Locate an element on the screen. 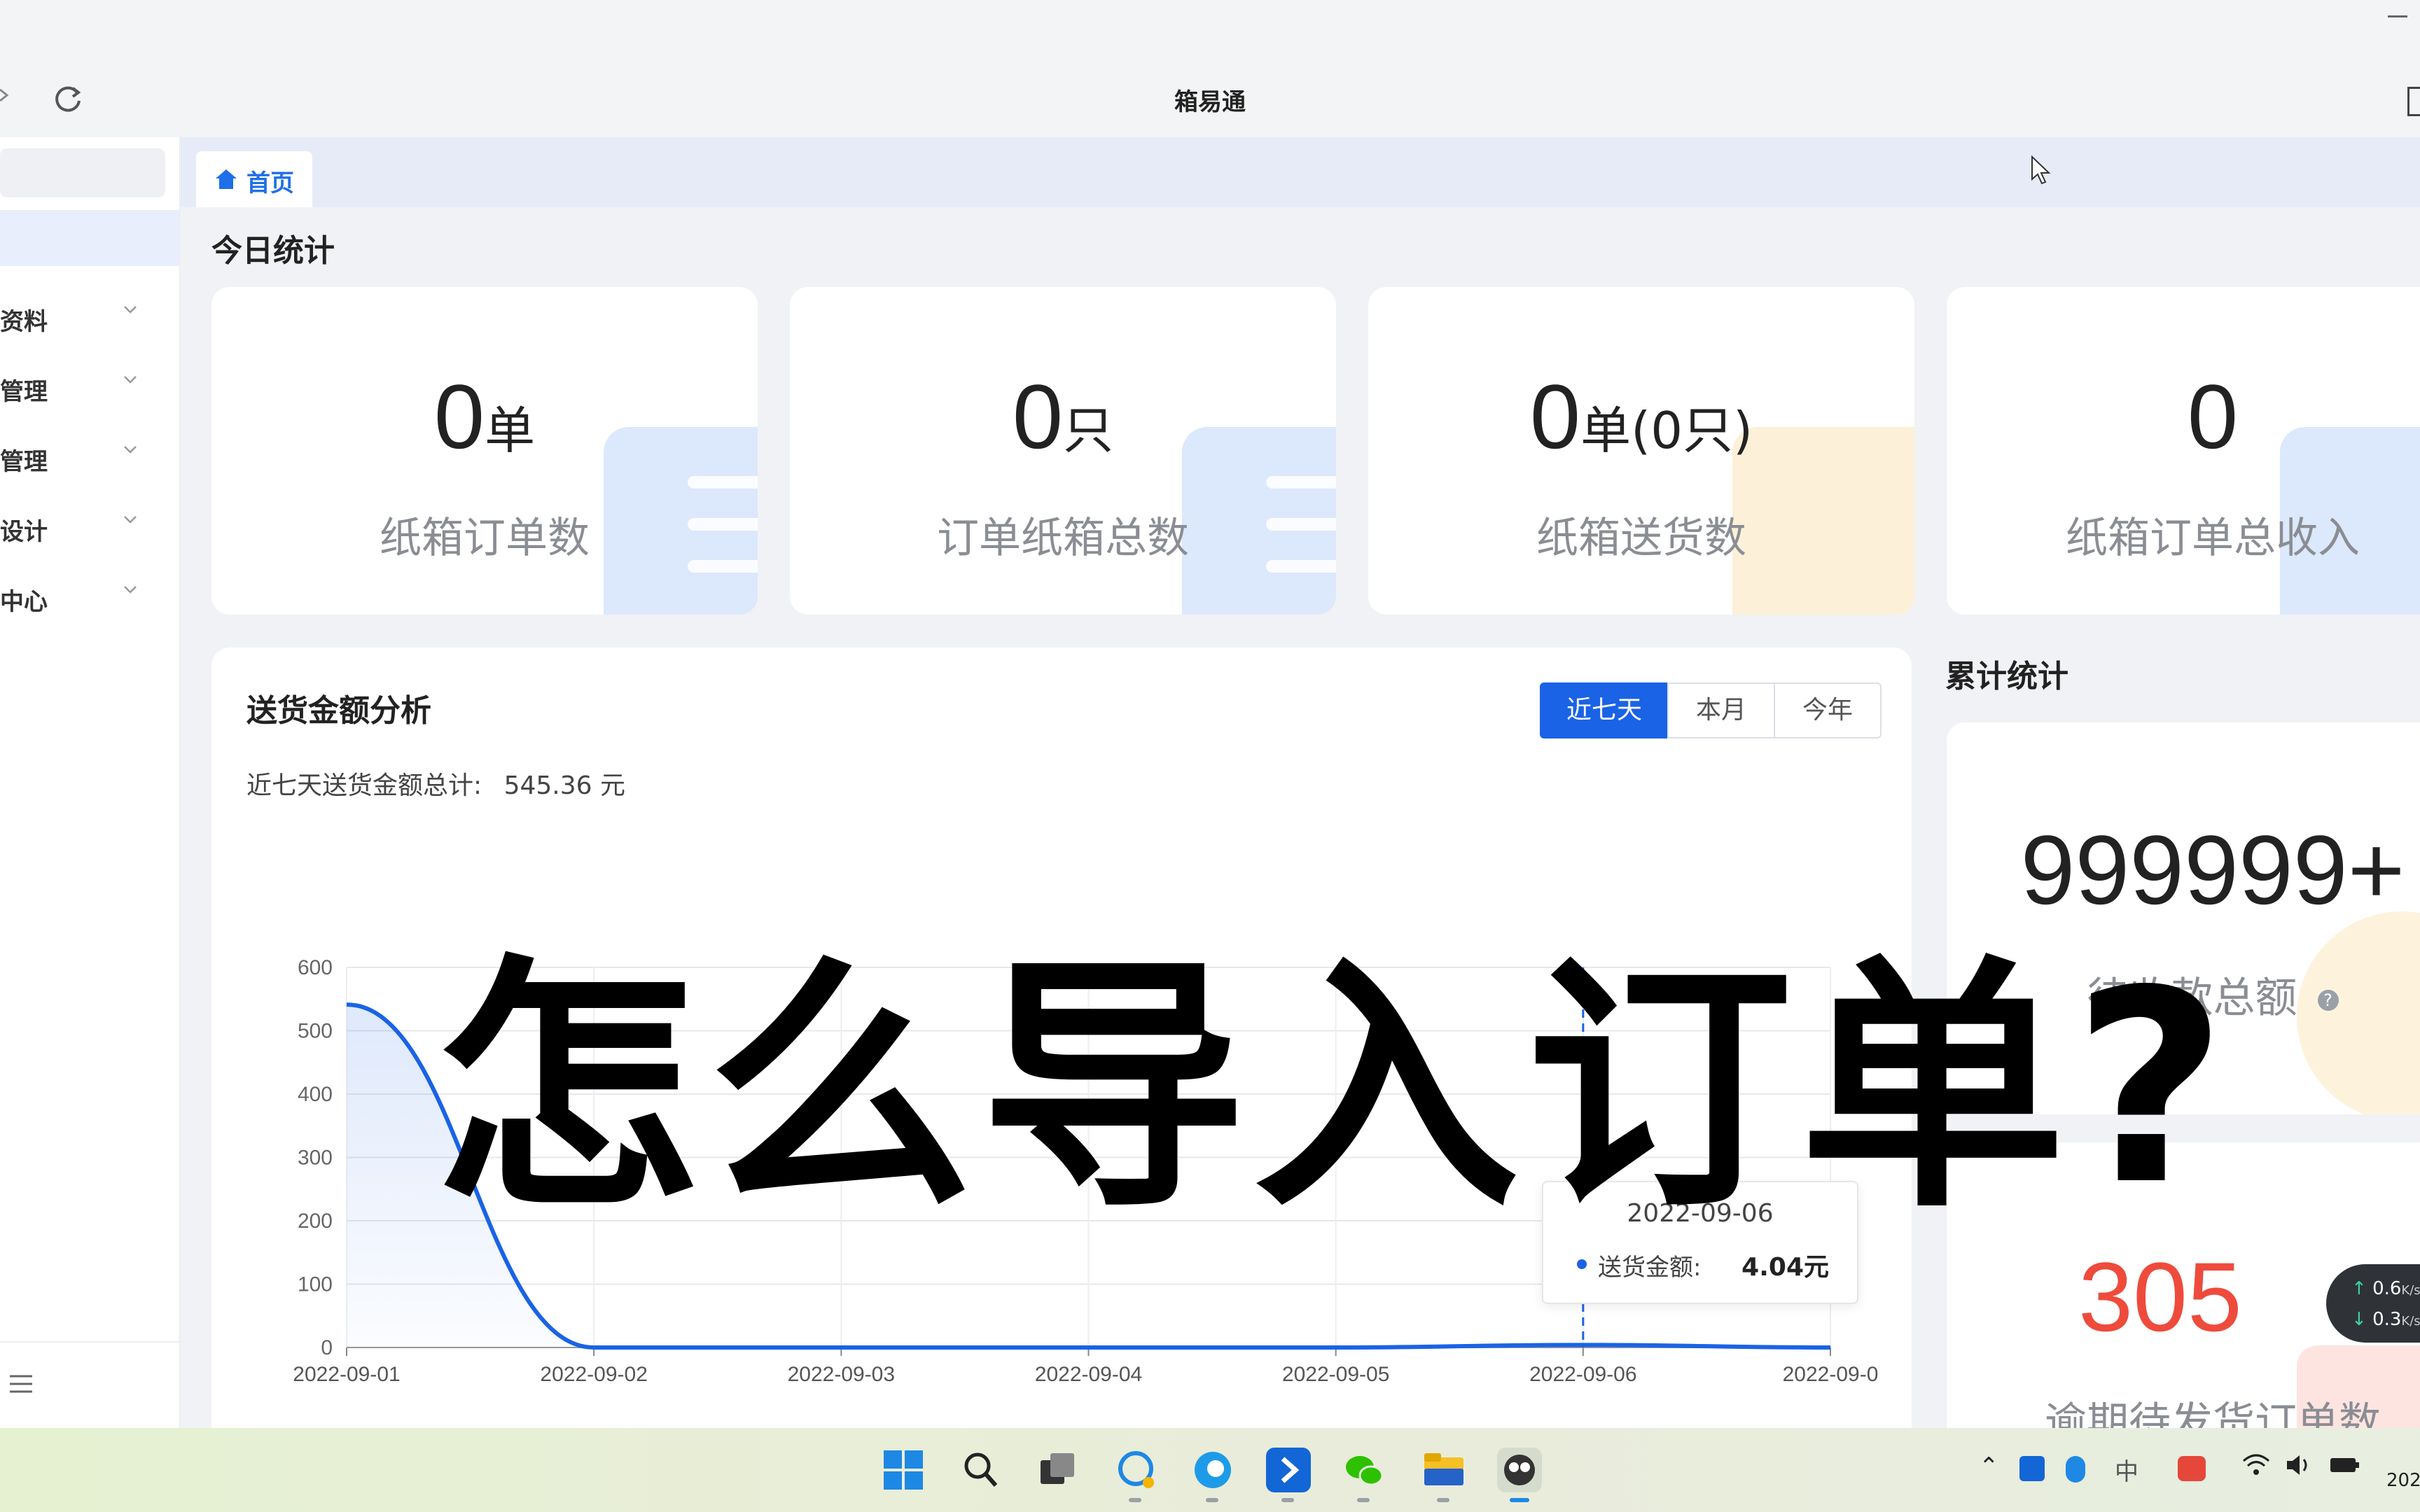  cumulative-value: 305 is located at coordinates (2160, 1297).